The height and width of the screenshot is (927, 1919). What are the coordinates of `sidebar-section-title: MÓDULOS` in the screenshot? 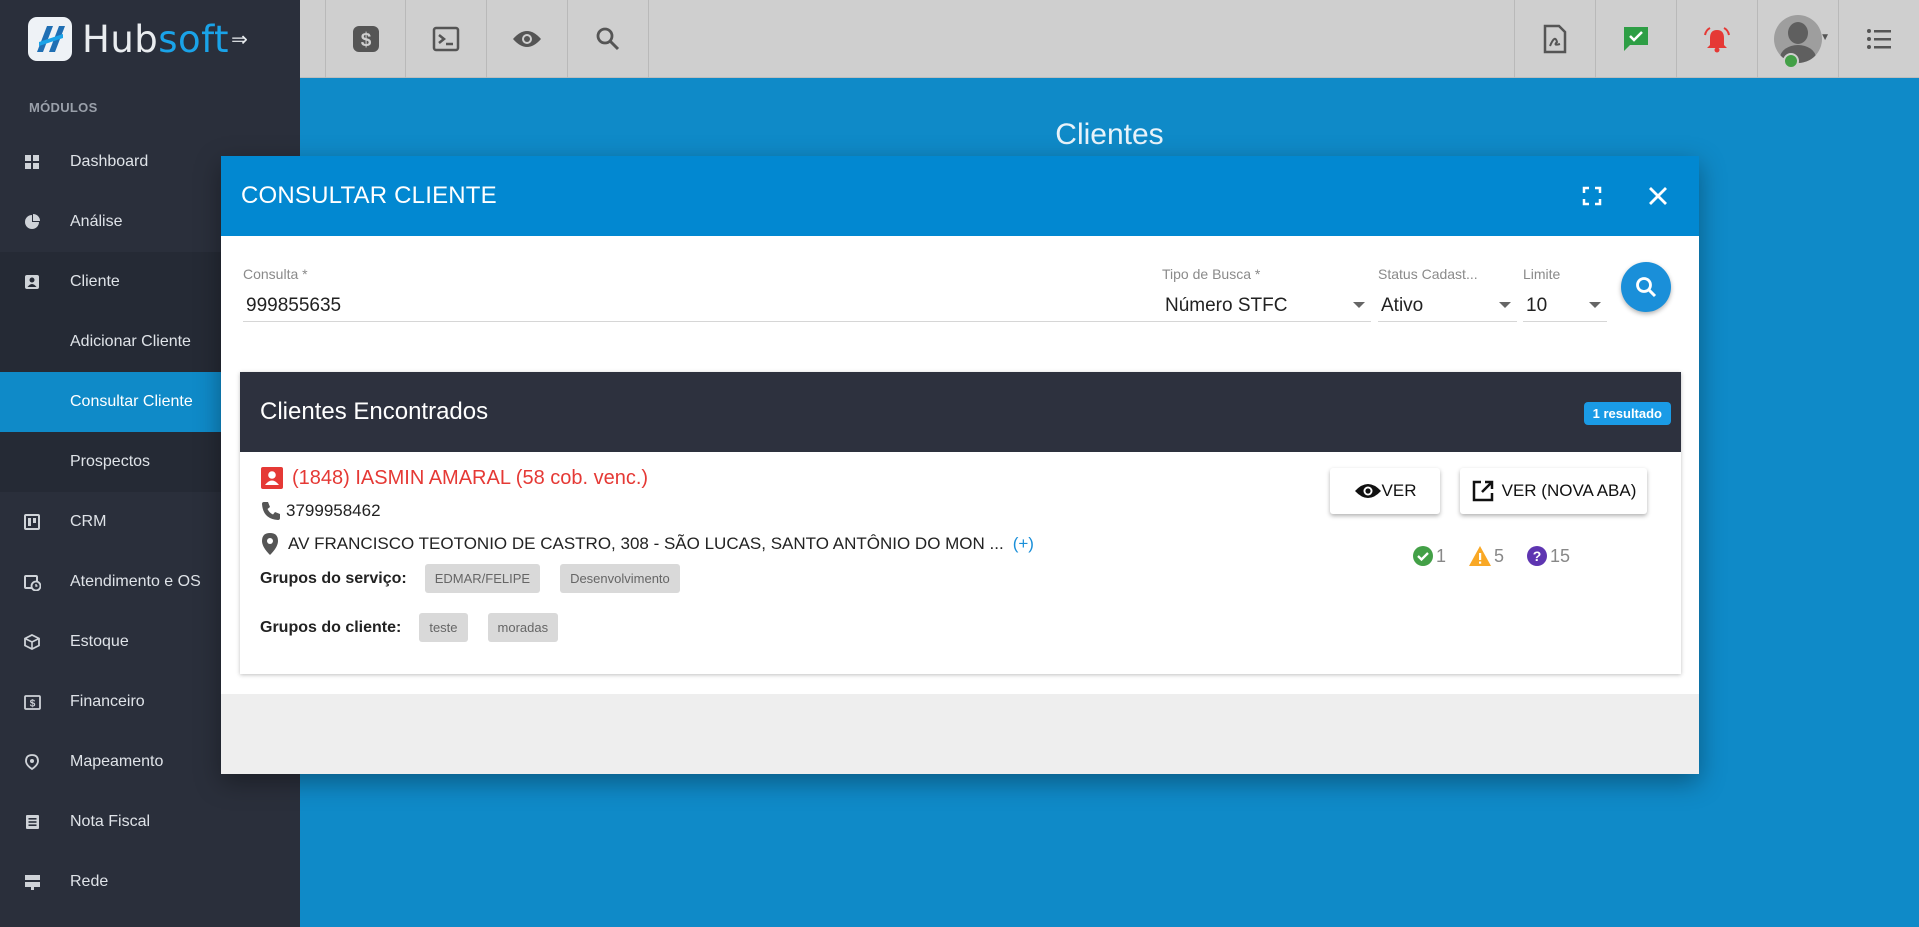 It's located at (63, 107).